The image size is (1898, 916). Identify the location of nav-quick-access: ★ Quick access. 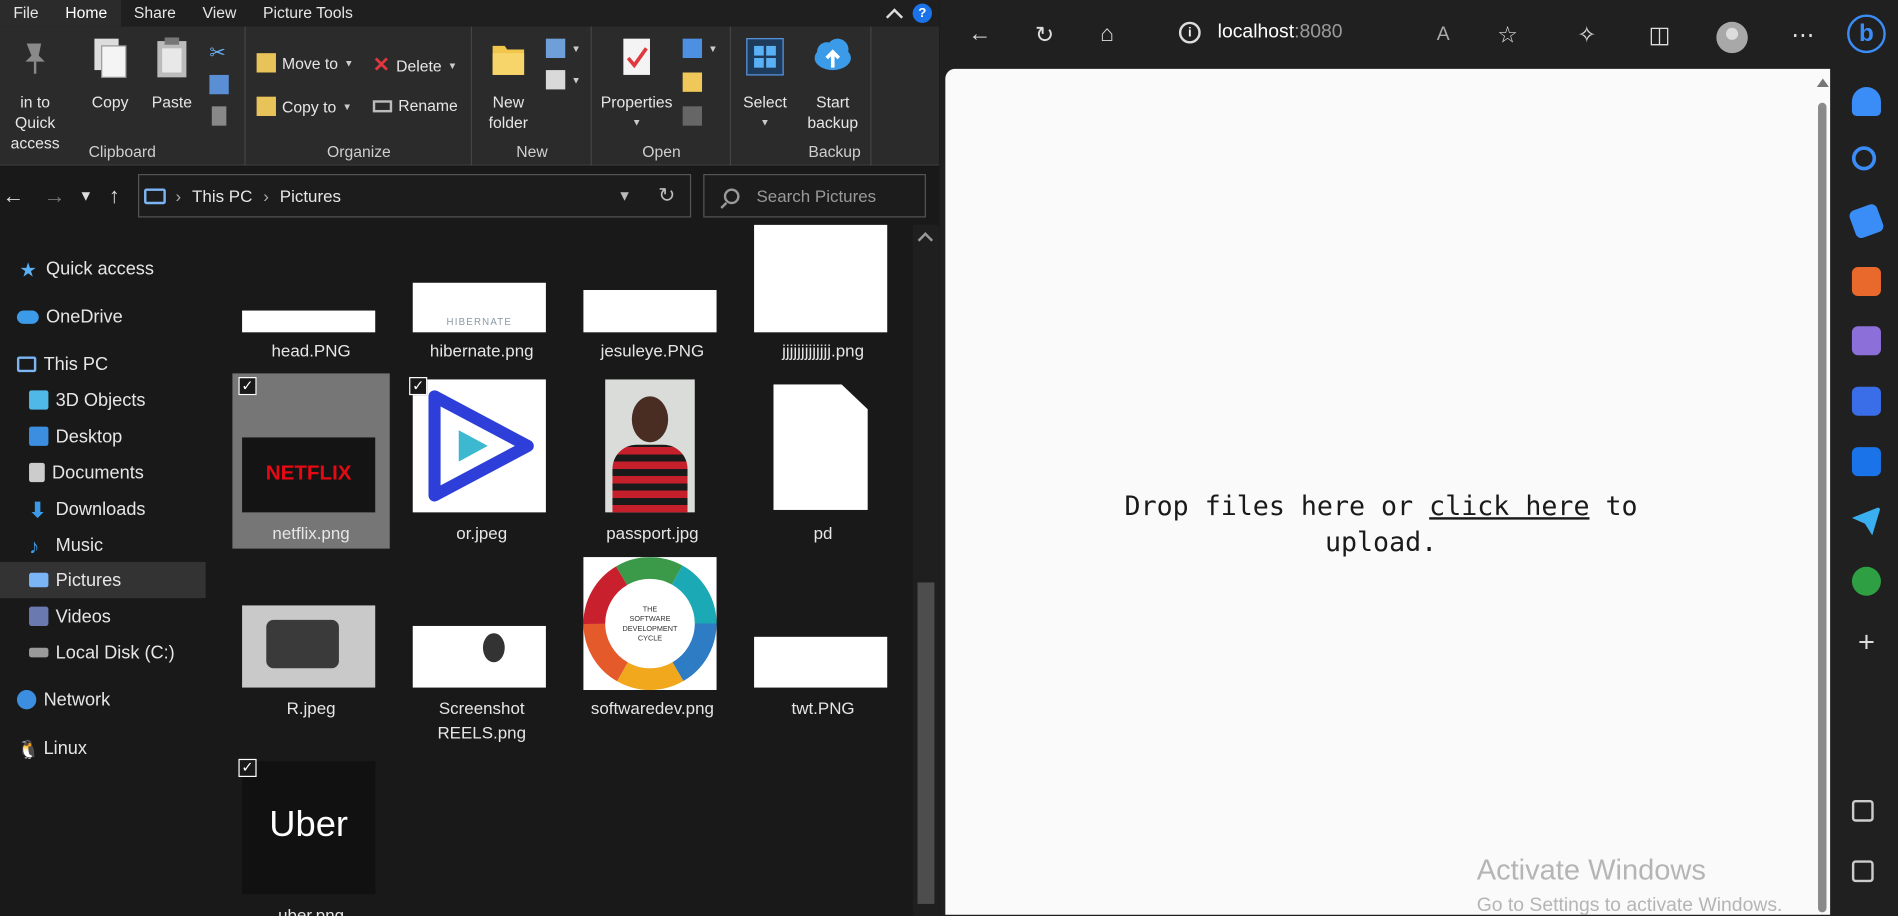
(103, 268).